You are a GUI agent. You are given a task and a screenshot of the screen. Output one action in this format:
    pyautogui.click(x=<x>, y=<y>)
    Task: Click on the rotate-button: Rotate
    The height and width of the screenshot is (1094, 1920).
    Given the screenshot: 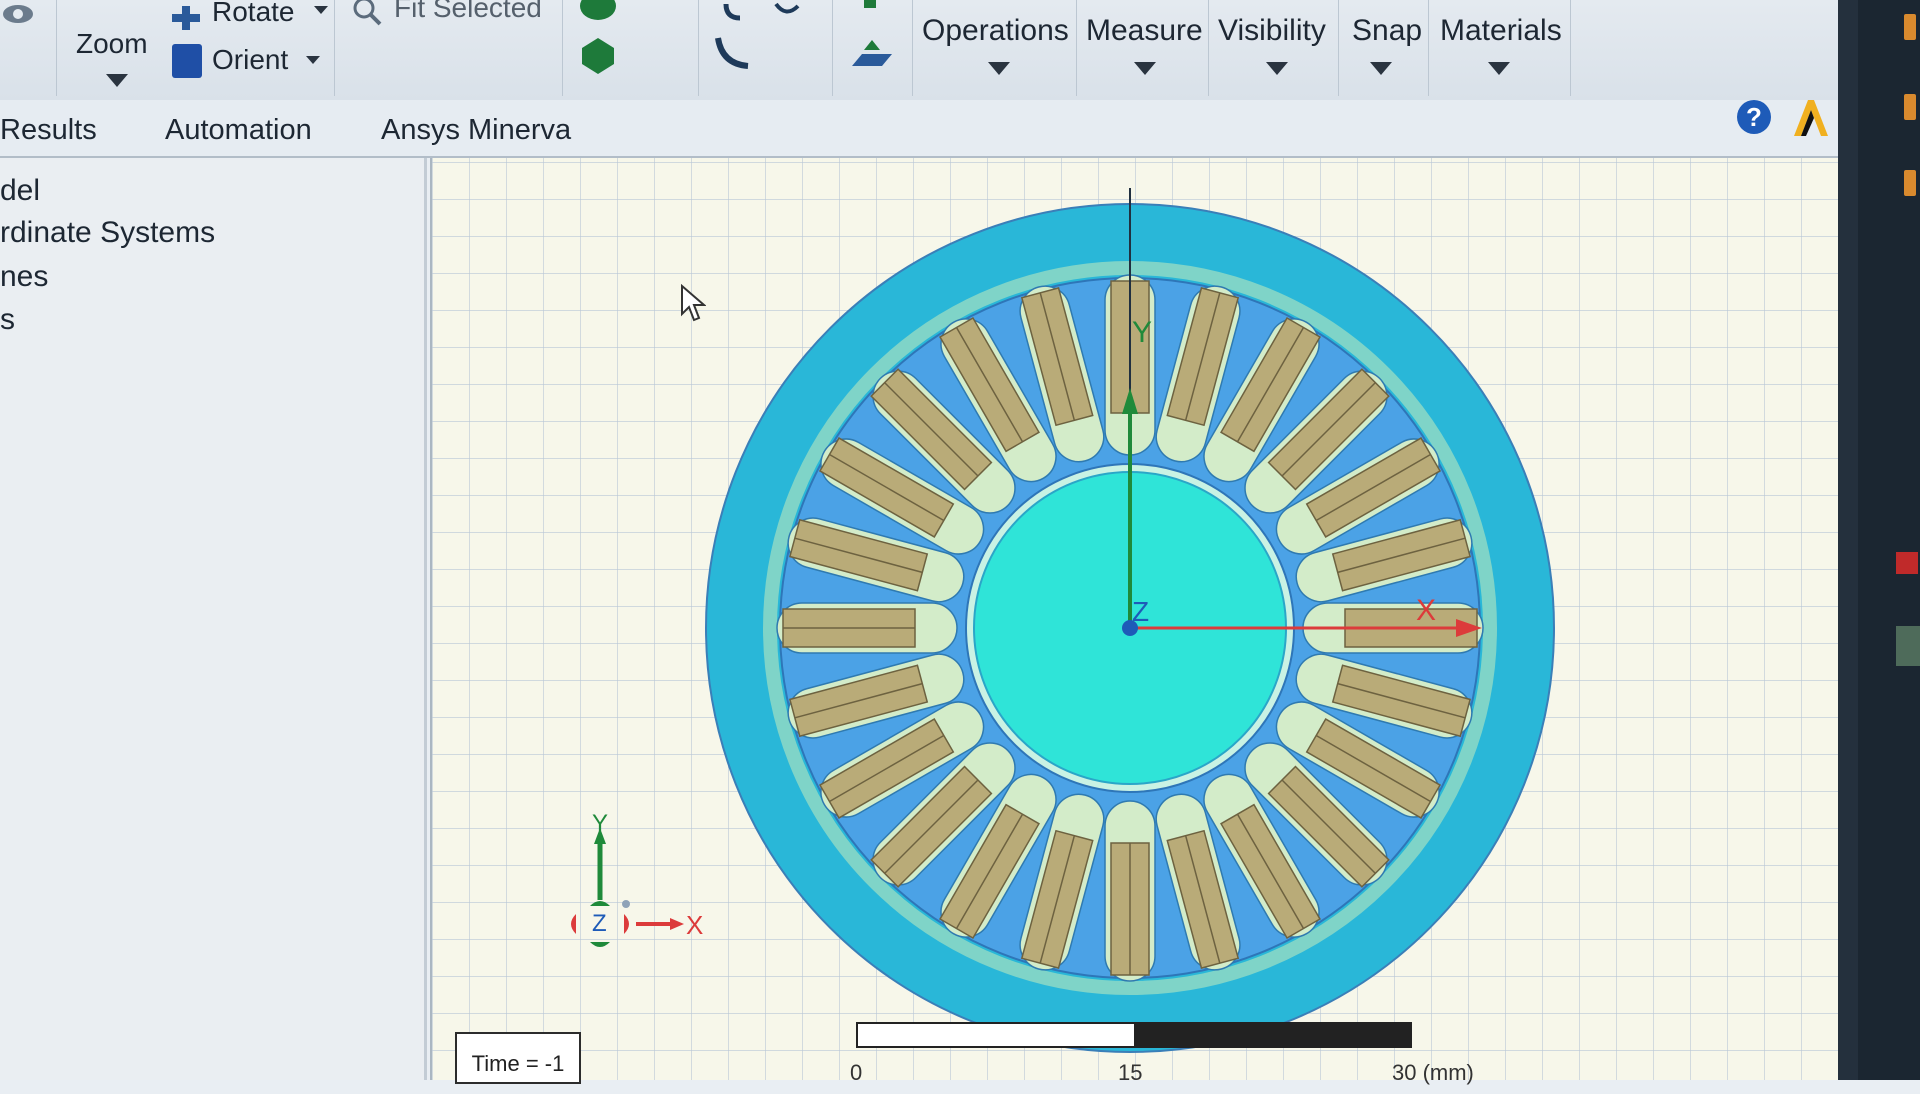 What is the action you would take?
    pyautogui.click(x=248, y=15)
    